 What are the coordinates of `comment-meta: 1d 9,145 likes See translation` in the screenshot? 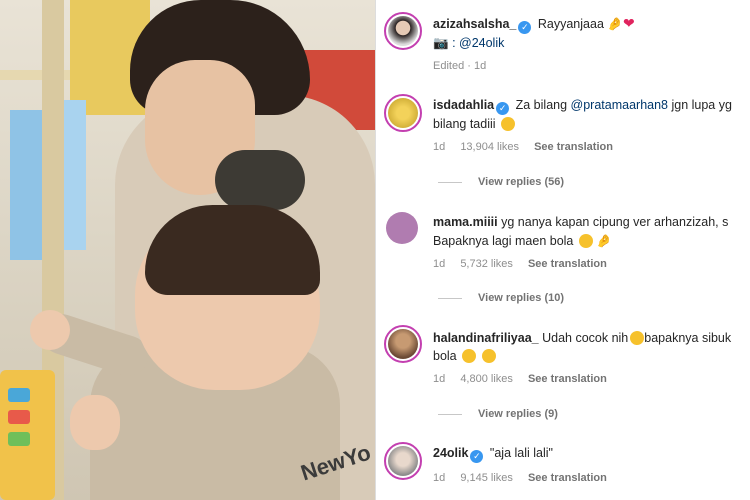 It's located at (526, 478).